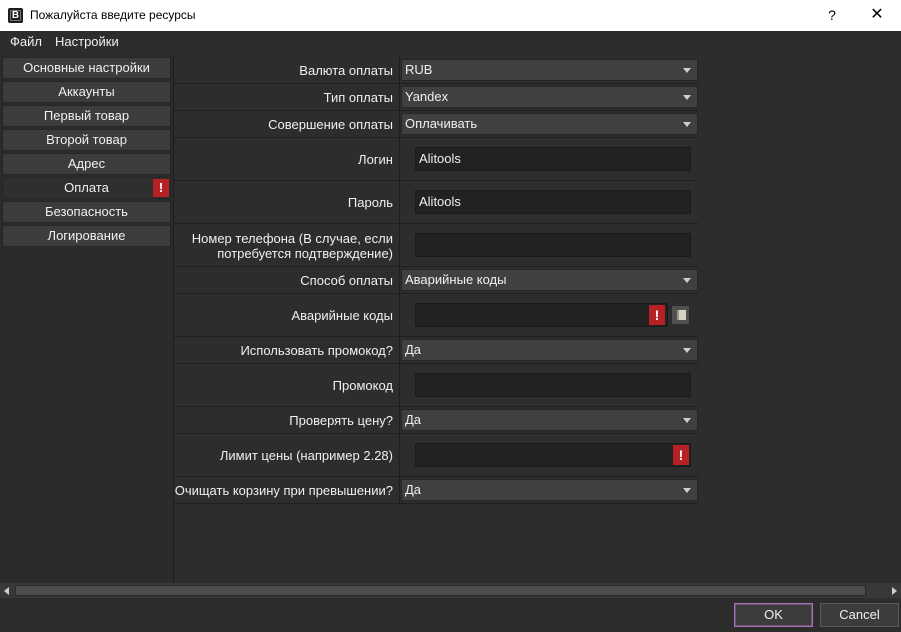 Image resolution: width=901 pixels, height=632 pixels. I want to click on form-row-emergency-codes: Аварийные коды !, so click(436, 315).